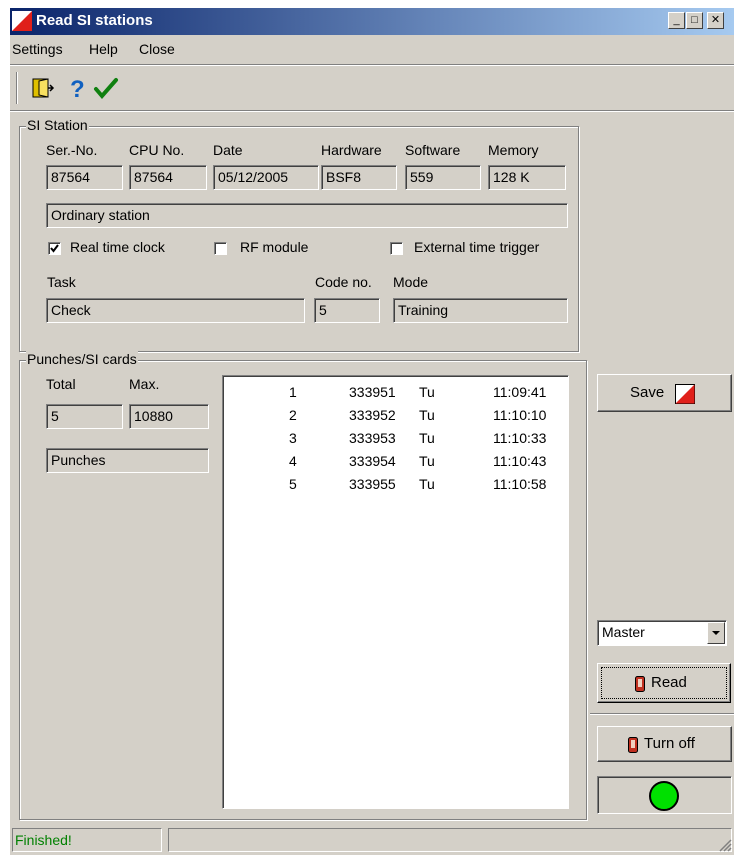  What do you see at coordinates (157, 150) in the screenshot?
I see `cpu-label: CPU No.` at bounding box center [157, 150].